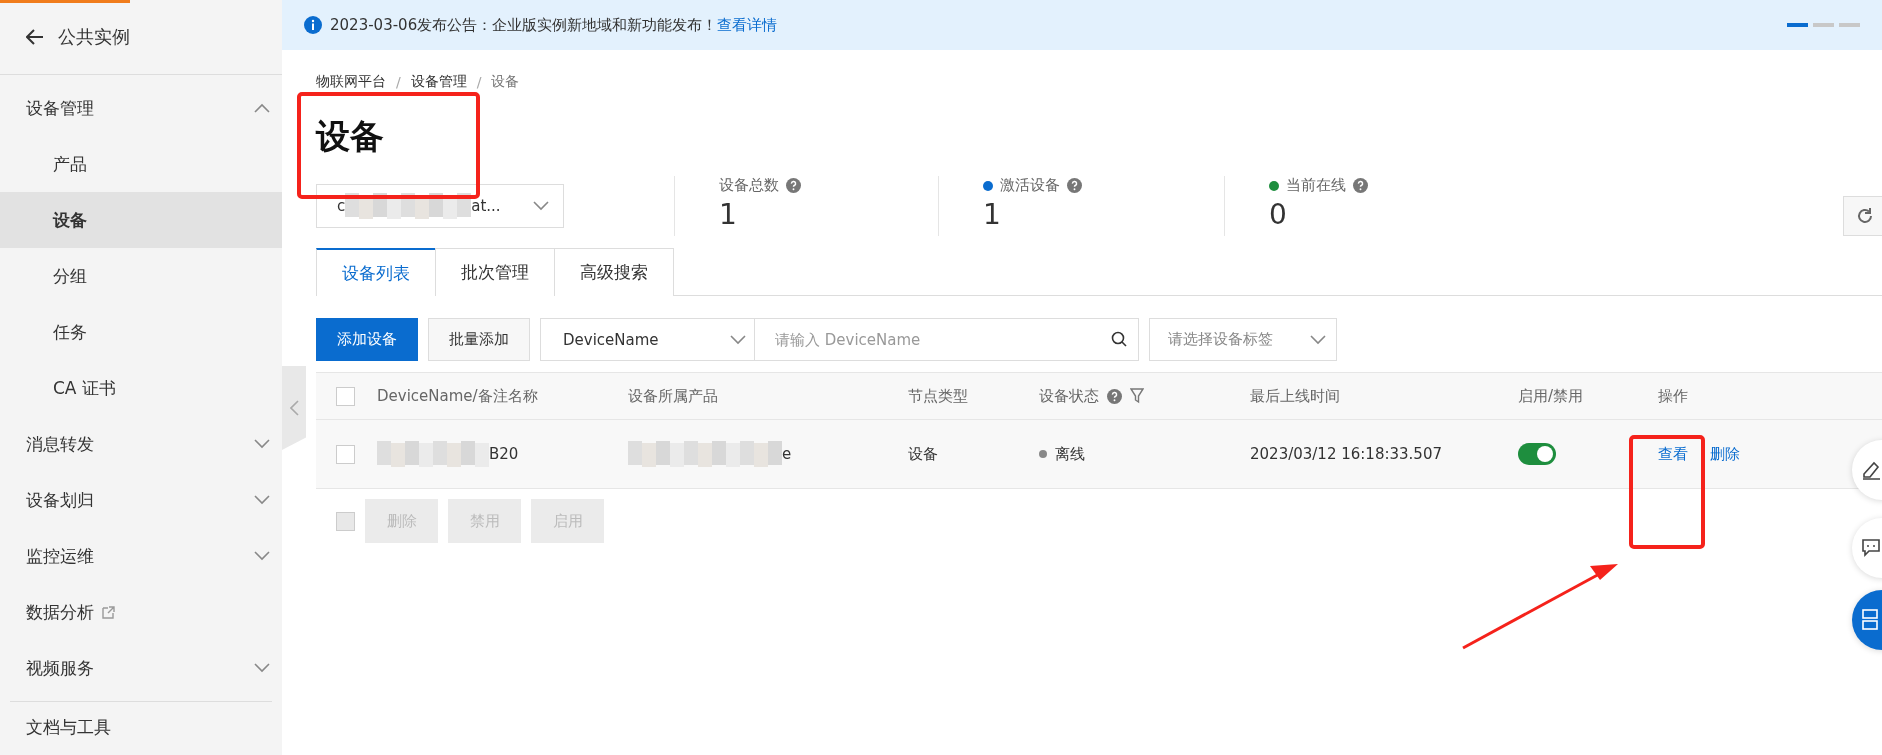 The width and height of the screenshot is (1882, 755). What do you see at coordinates (1069, 396) in the screenshot?
I see `column-header: 设备状态` at bounding box center [1069, 396].